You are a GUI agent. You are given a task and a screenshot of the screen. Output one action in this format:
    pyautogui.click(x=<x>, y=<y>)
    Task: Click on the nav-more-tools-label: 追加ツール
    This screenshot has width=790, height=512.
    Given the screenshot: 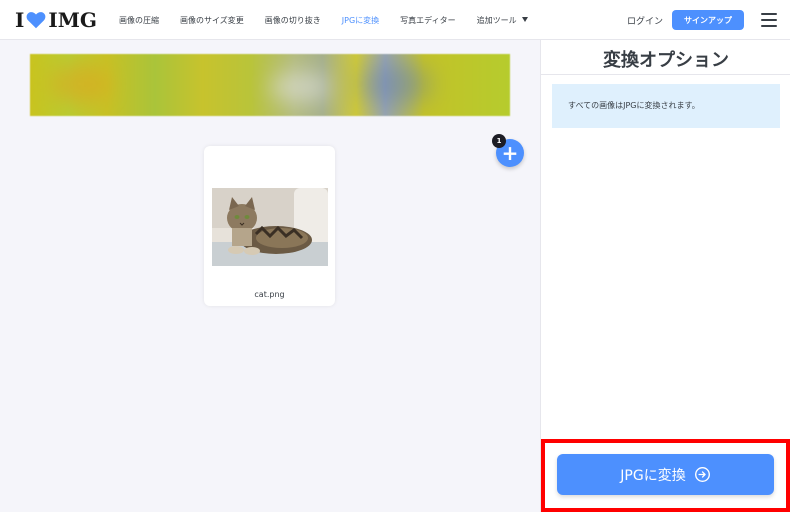 What is the action you would take?
    pyautogui.click(x=496, y=20)
    